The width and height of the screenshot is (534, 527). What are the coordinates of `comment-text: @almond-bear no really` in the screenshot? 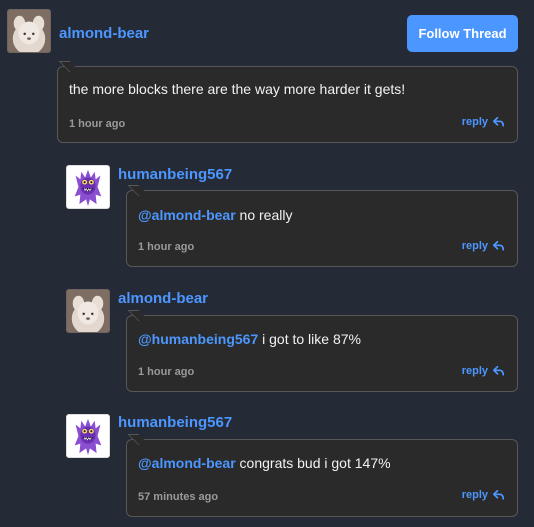 It's located at (215, 215).